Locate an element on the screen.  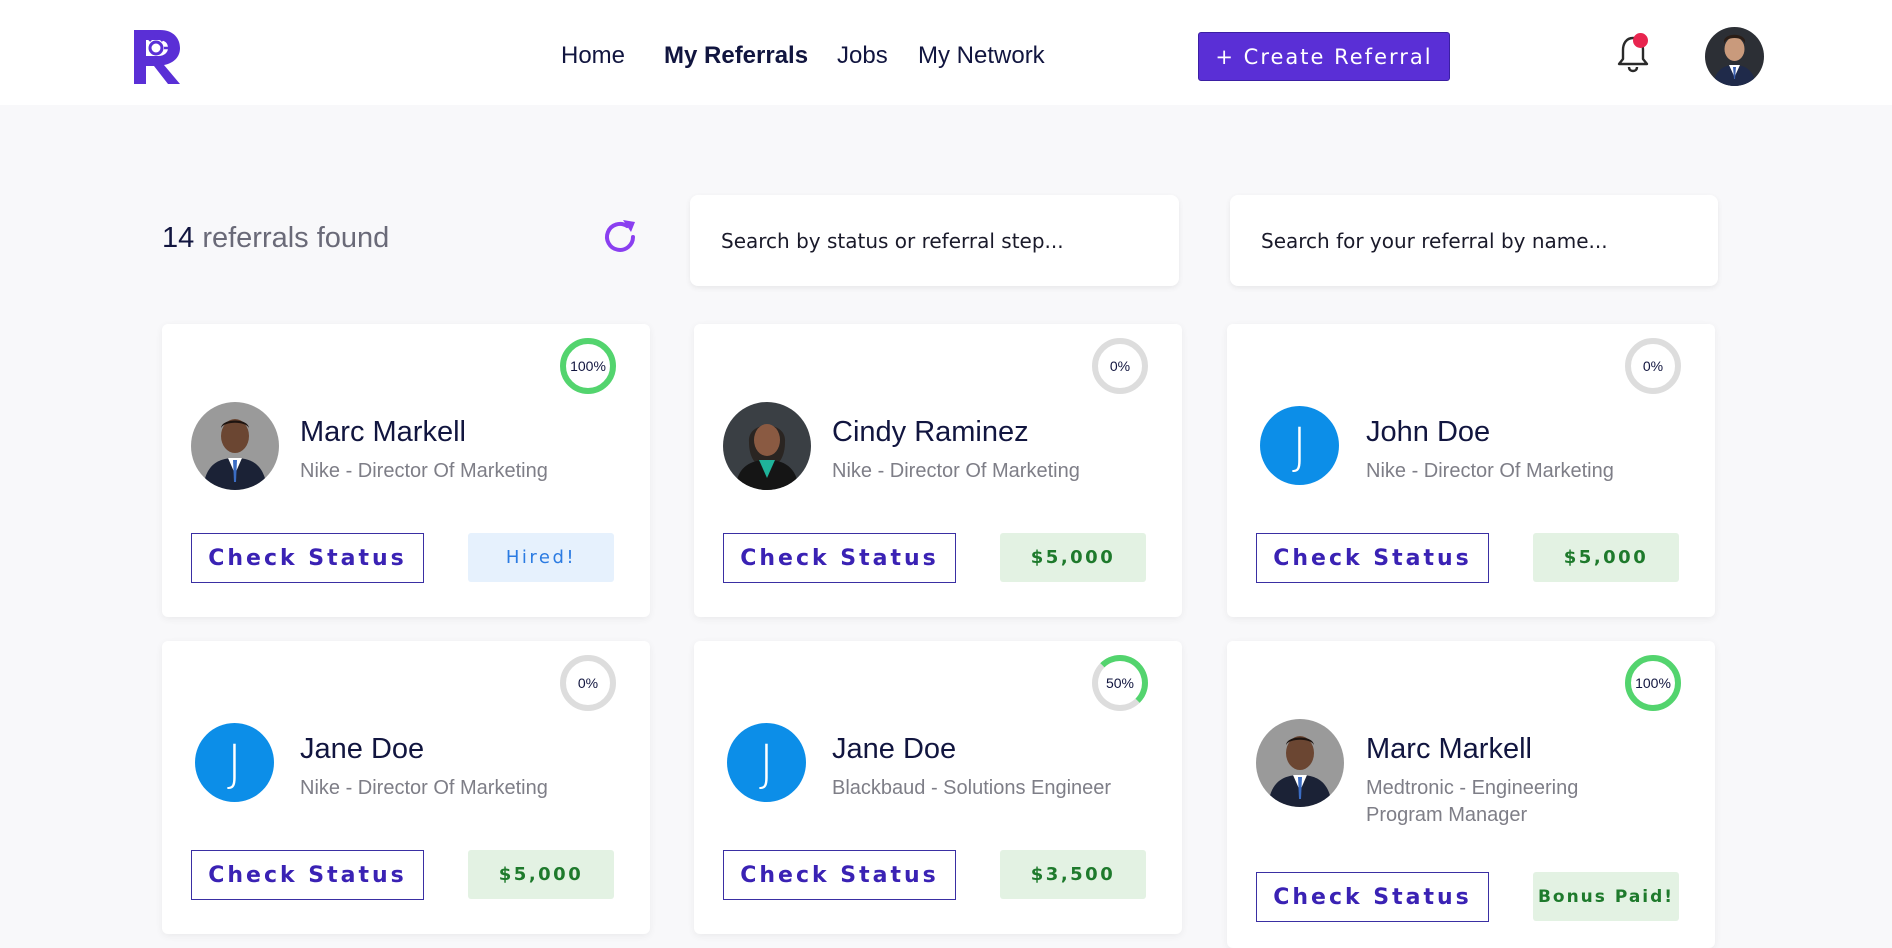
status-search-input is located at coordinates (941, 240).